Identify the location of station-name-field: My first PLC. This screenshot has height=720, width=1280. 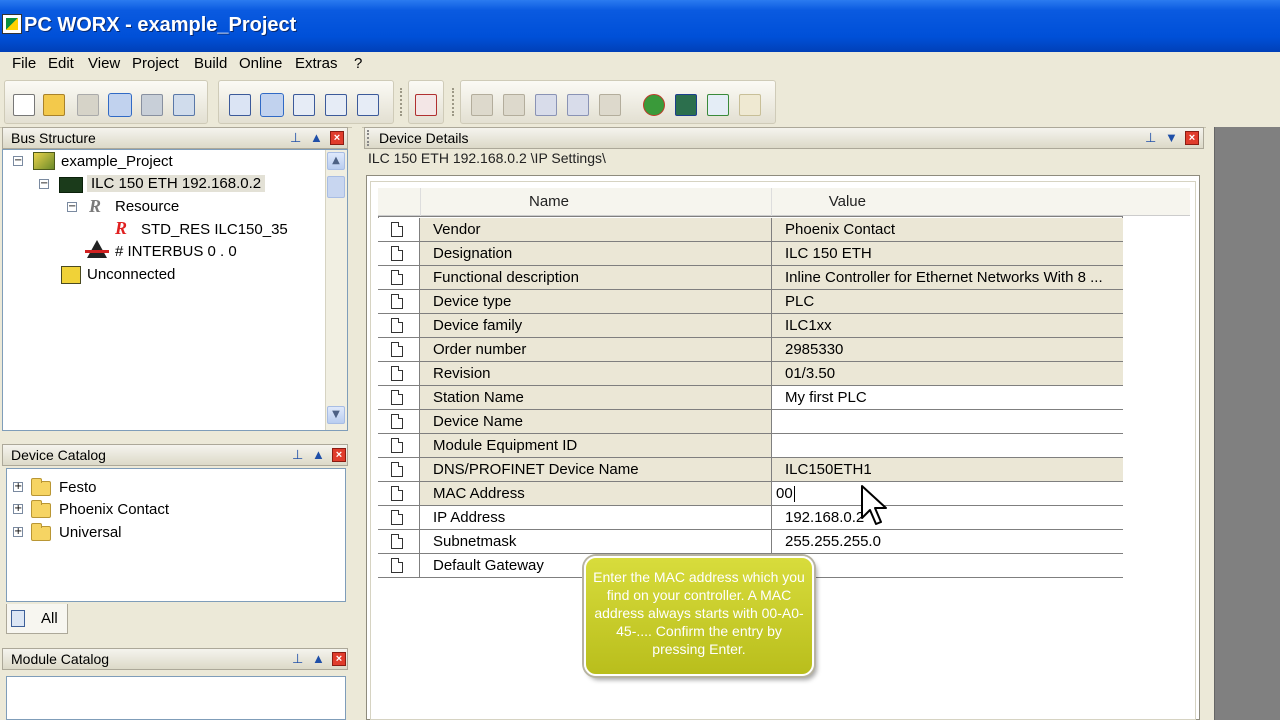
(947, 397).